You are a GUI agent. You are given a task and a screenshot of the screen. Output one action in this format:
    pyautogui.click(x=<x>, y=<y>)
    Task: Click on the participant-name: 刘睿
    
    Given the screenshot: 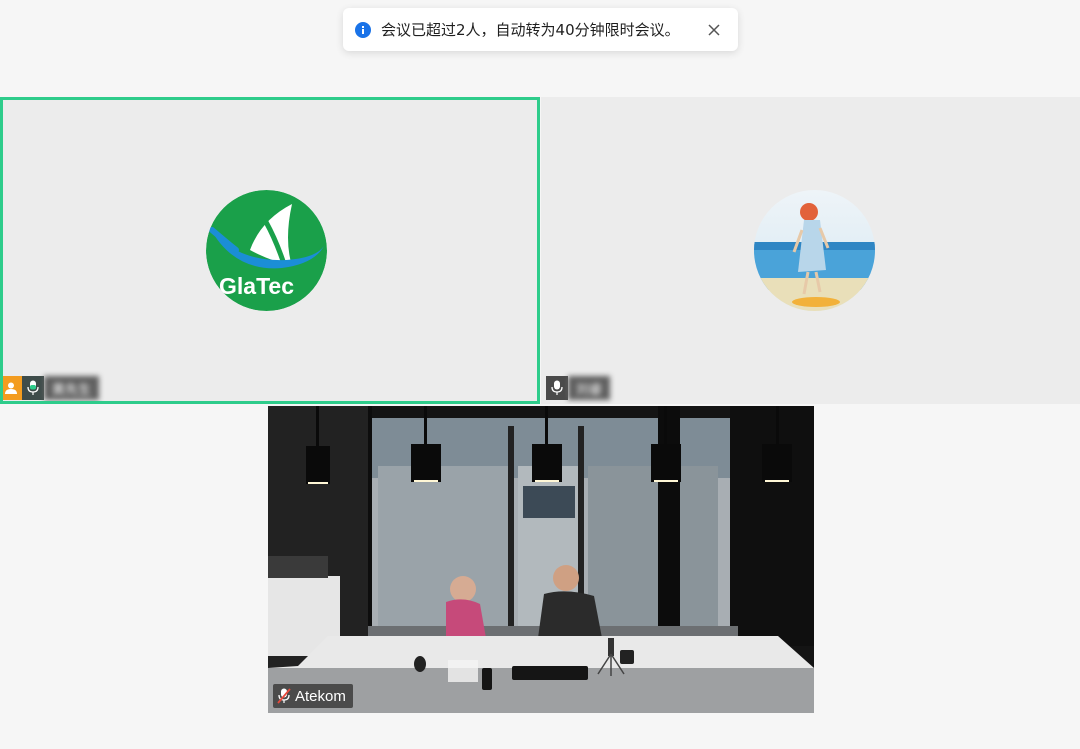 What is the action you would take?
    pyautogui.click(x=589, y=388)
    